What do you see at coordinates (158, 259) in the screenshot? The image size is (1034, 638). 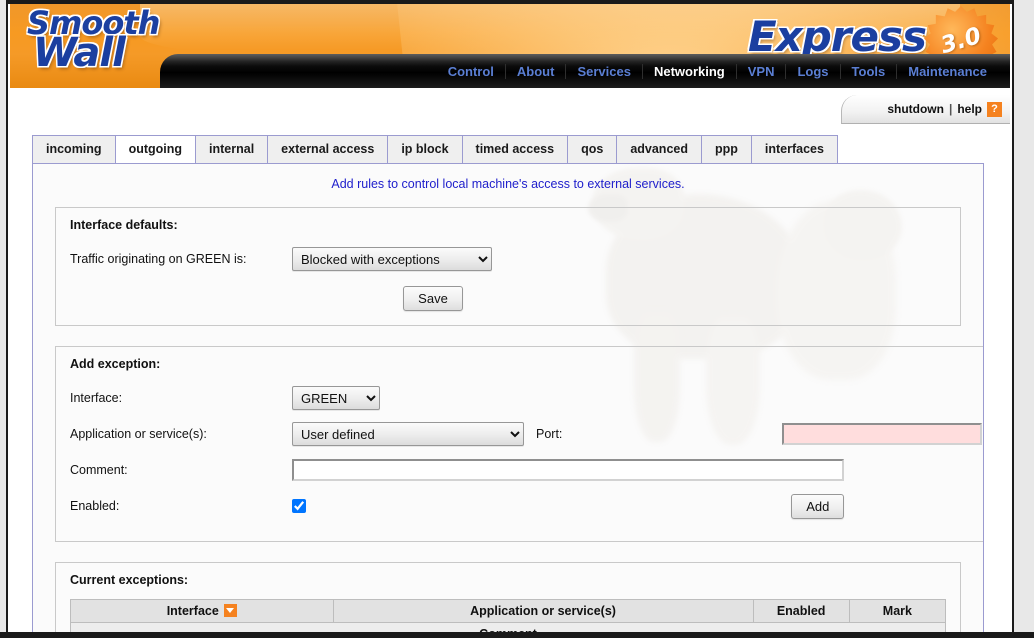 I see `traffic-origin-label: Traffic originating on GREEN is:` at bounding box center [158, 259].